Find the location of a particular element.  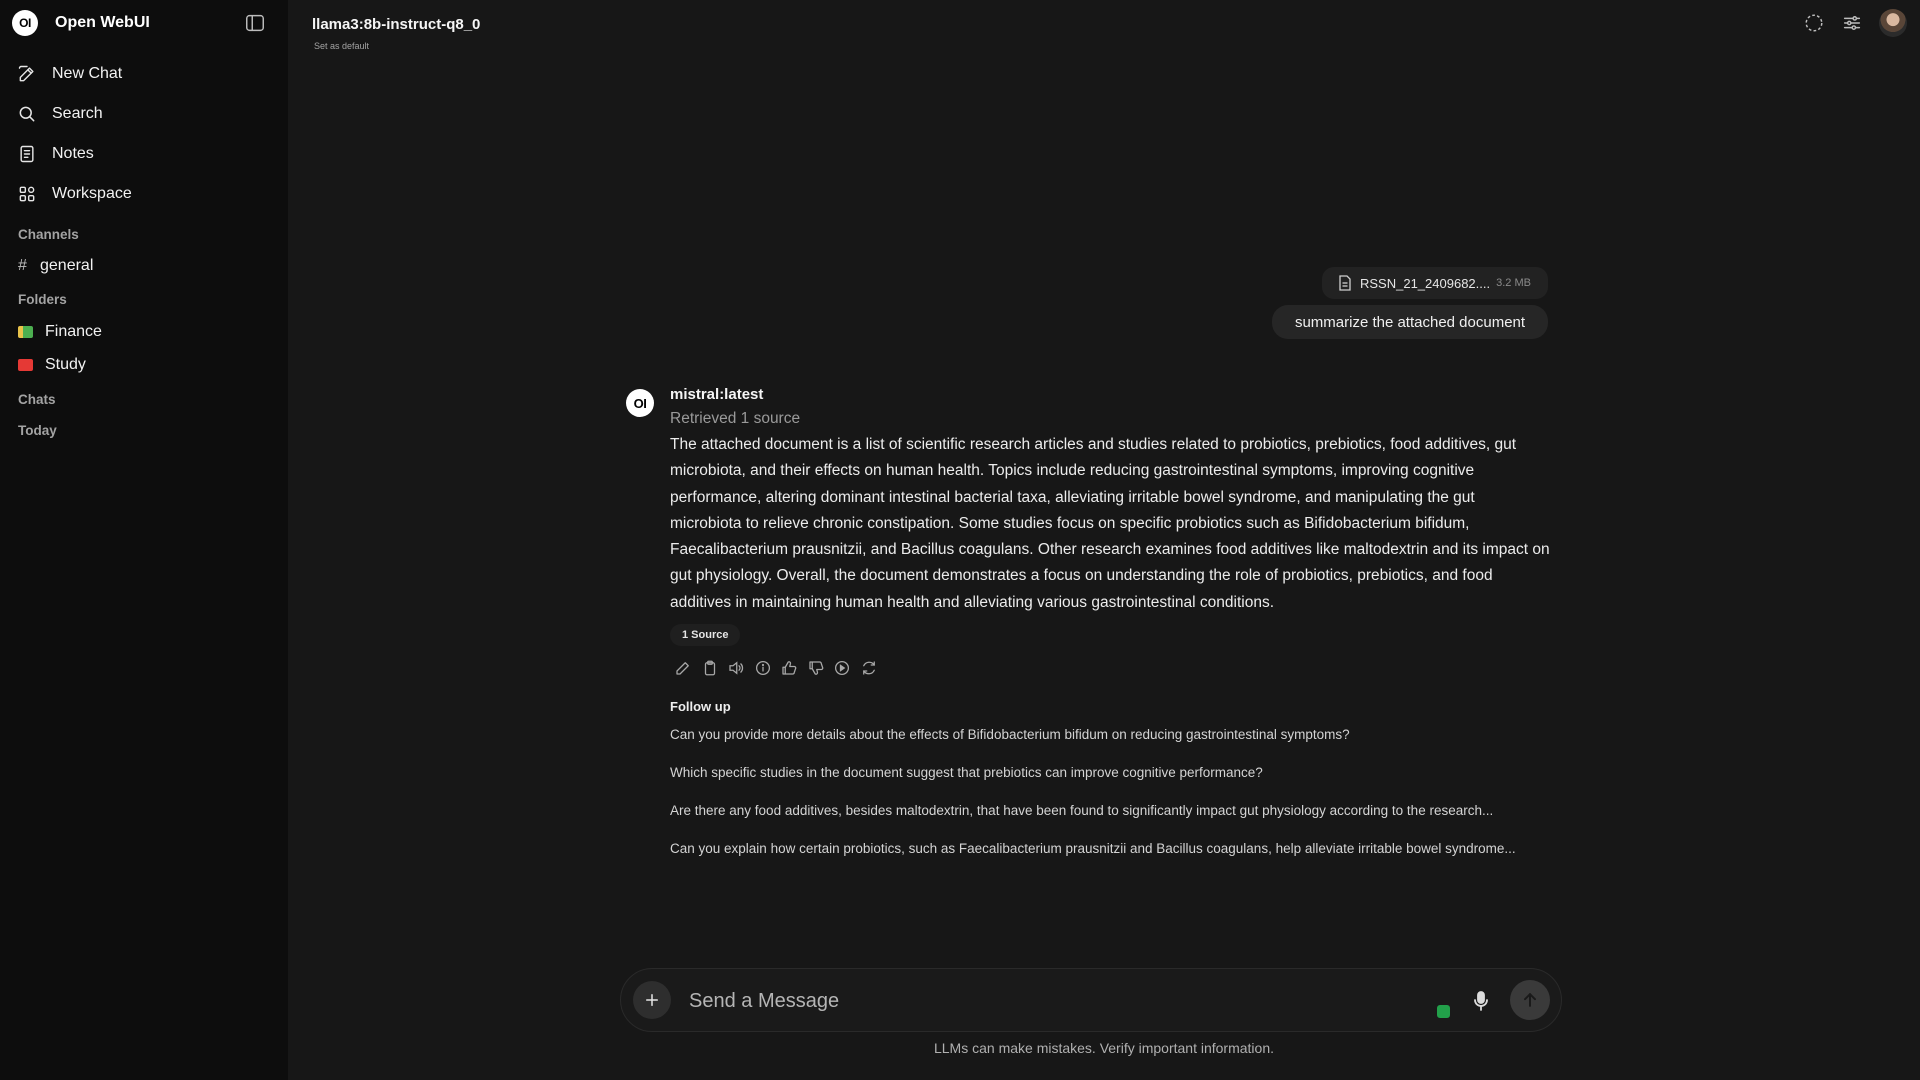

edit-icon is located at coordinates (683, 668).